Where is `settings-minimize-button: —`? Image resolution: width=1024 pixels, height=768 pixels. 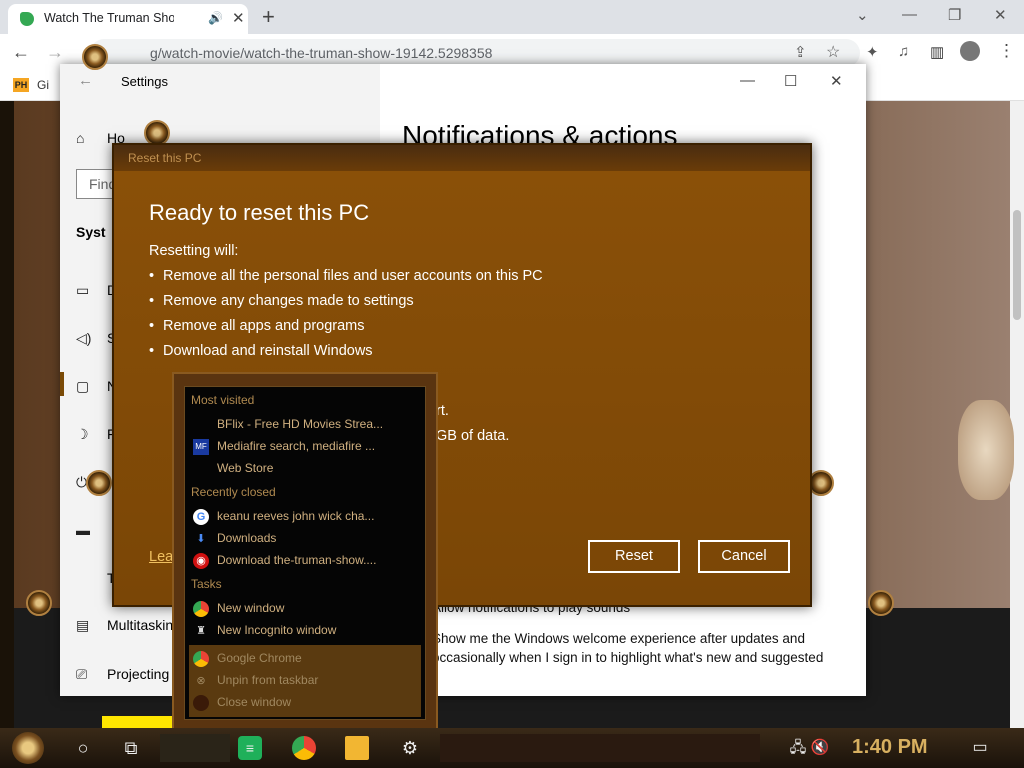 settings-minimize-button: — is located at coordinates (747, 80).